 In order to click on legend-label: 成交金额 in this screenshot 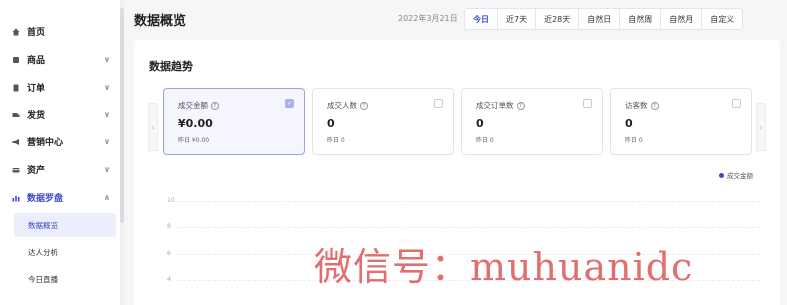, I will do `click(740, 176)`.